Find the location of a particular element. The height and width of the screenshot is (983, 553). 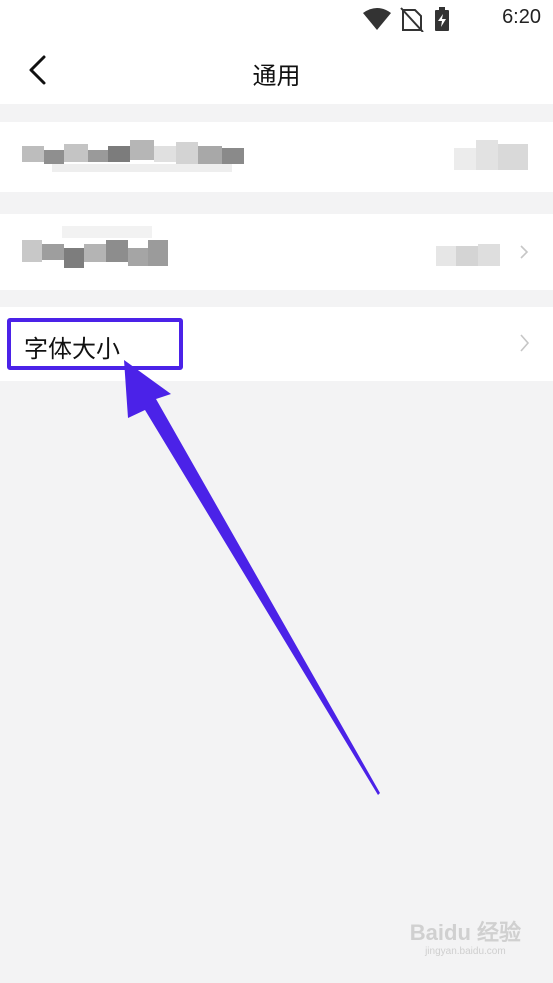

settings-row-font-size: 字体大小 is located at coordinates (276, 344).